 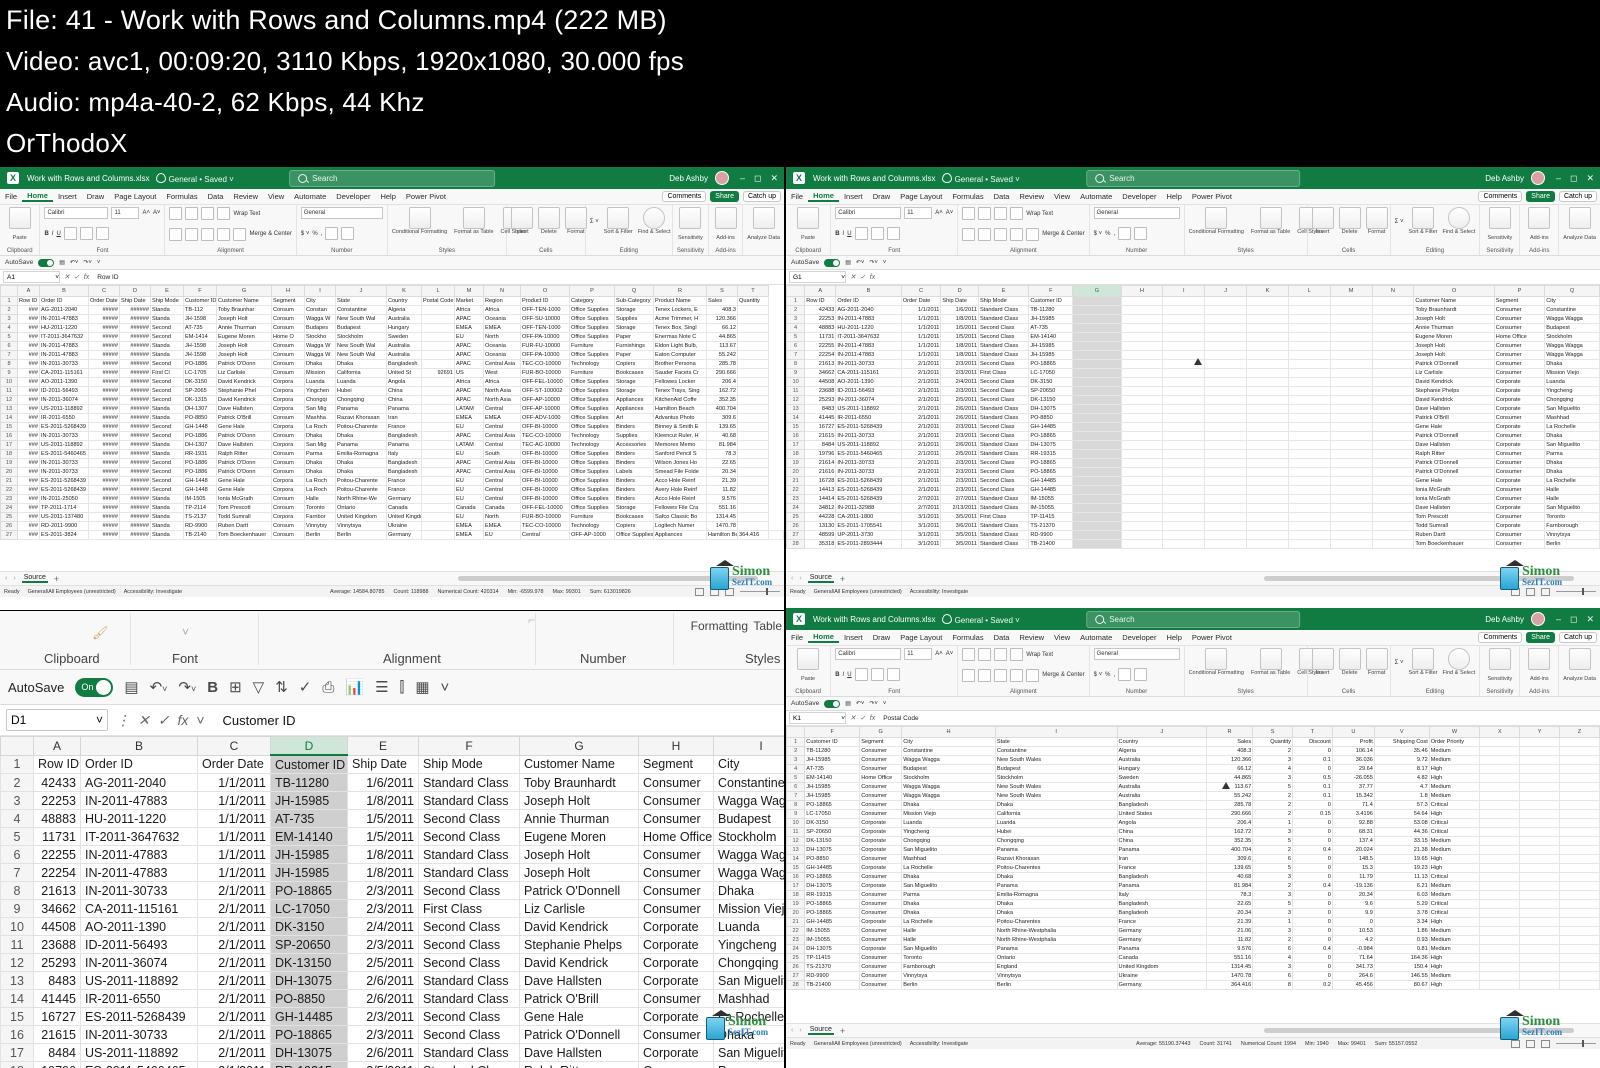 What do you see at coordinates (714, 591) in the screenshot?
I see `page-layout-view-icon` at bounding box center [714, 591].